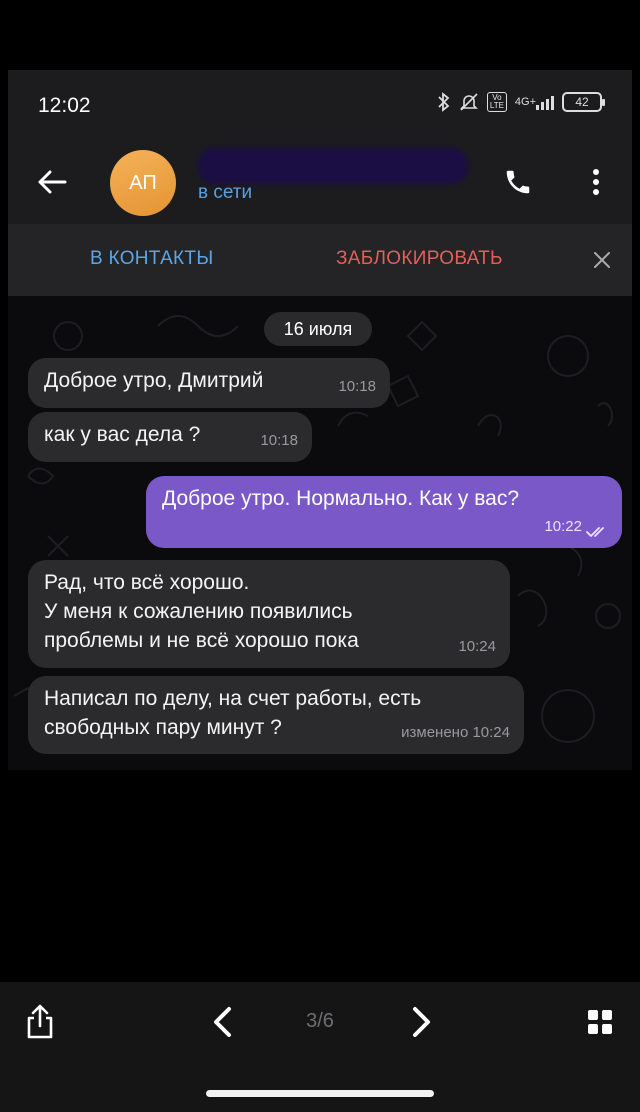 Image resolution: width=640 pixels, height=1112 pixels. I want to click on back-button, so click(52, 182).